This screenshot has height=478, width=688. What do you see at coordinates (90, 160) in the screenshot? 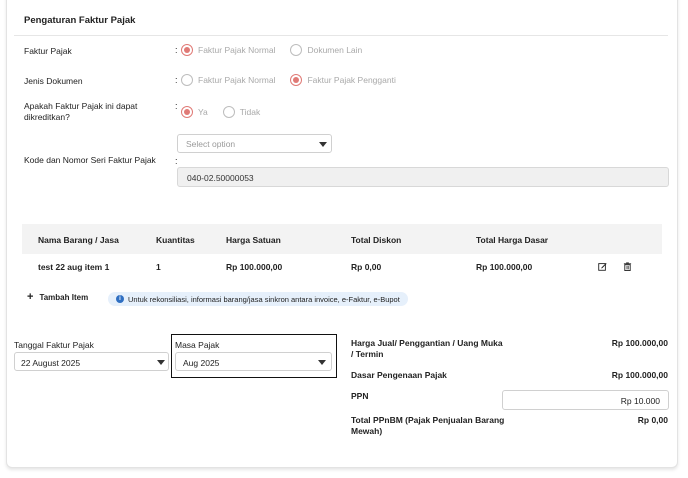
I see `kode-seri-label: Kode dan Nomor Seri Faktur Pajak` at bounding box center [90, 160].